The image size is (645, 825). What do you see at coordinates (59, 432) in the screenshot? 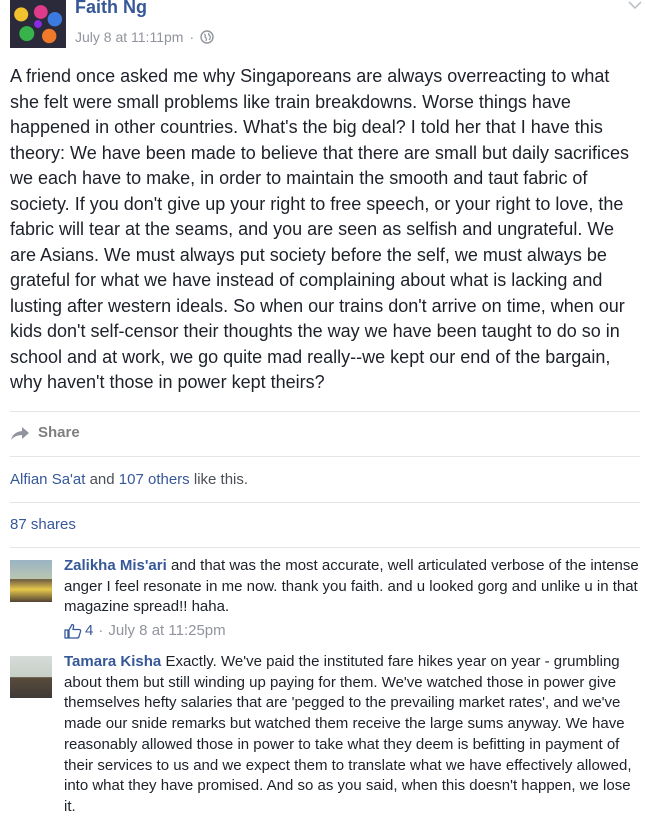
I see `share-label: Share` at bounding box center [59, 432].